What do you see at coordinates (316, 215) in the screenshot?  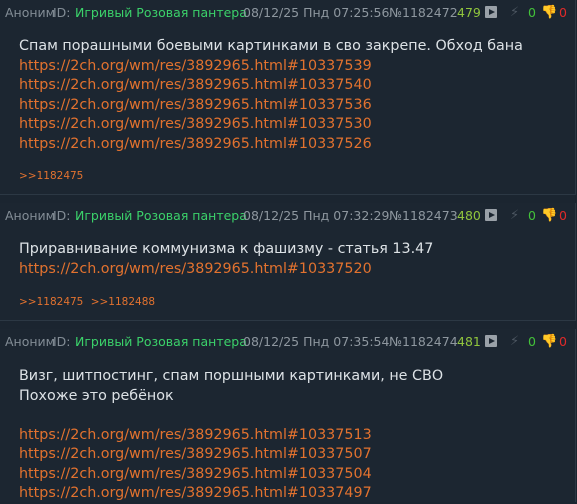 I see `post-date: 08/12/25 Пнд 07:32:29` at bounding box center [316, 215].